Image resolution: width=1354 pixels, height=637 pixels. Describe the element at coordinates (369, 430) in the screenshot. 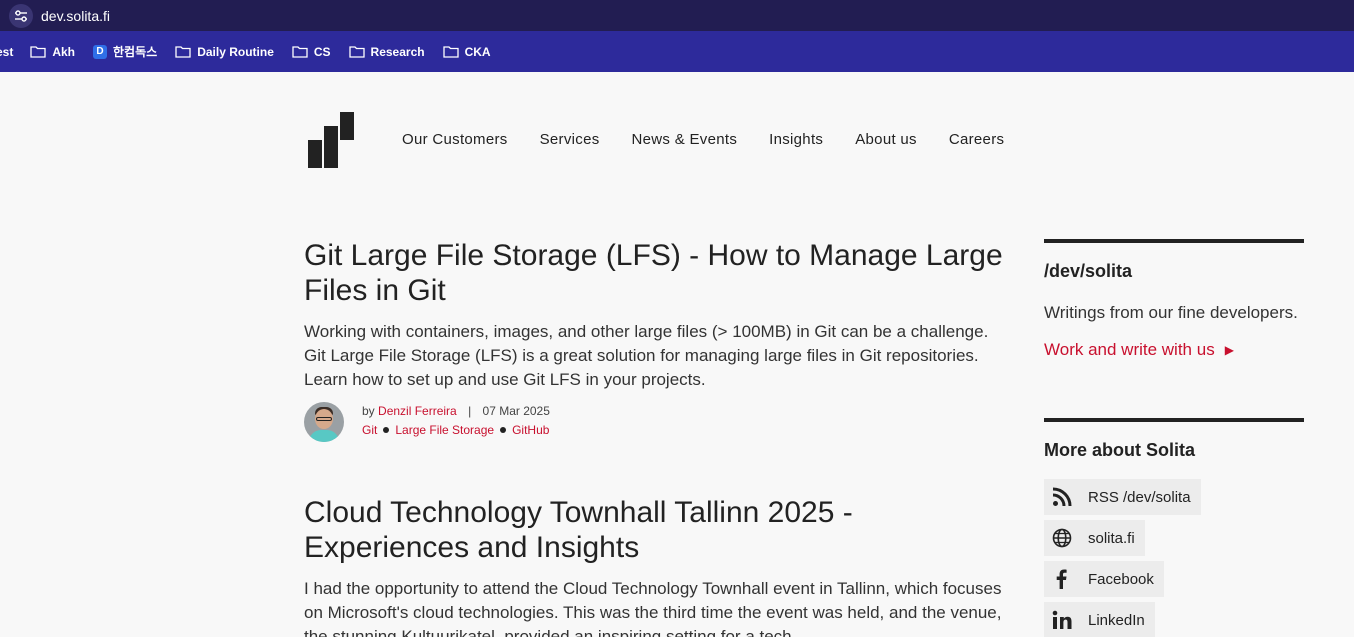

I see `tag-link: Git` at that location.